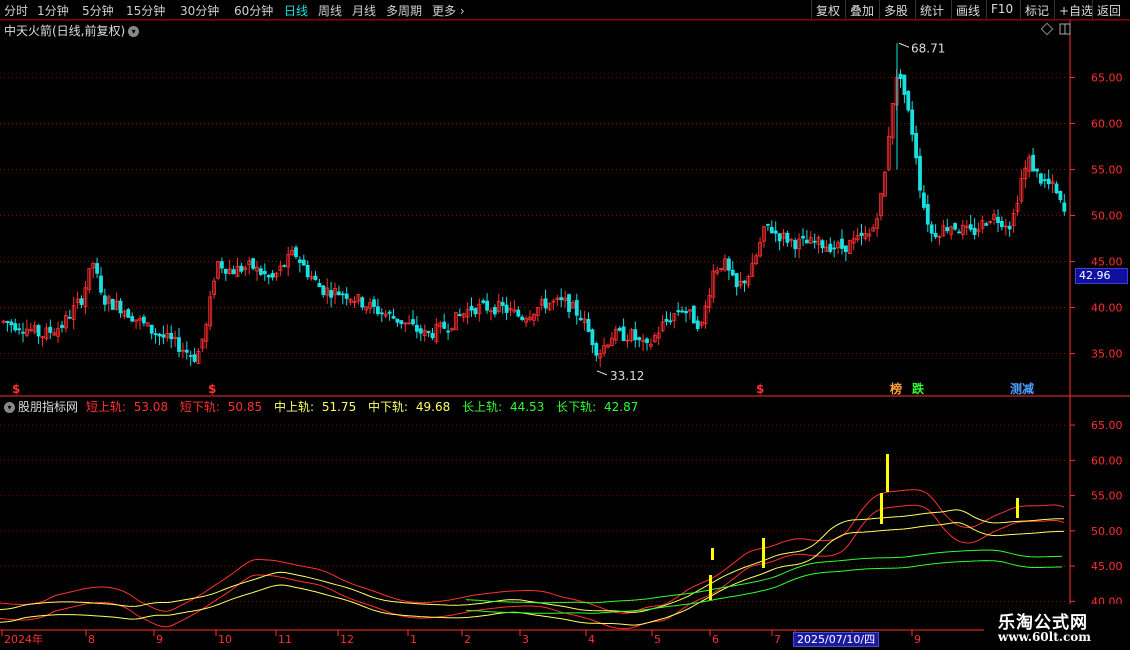  Describe the element at coordinates (777, 639) in the screenshot. I see `x-tick-label: 7` at that location.